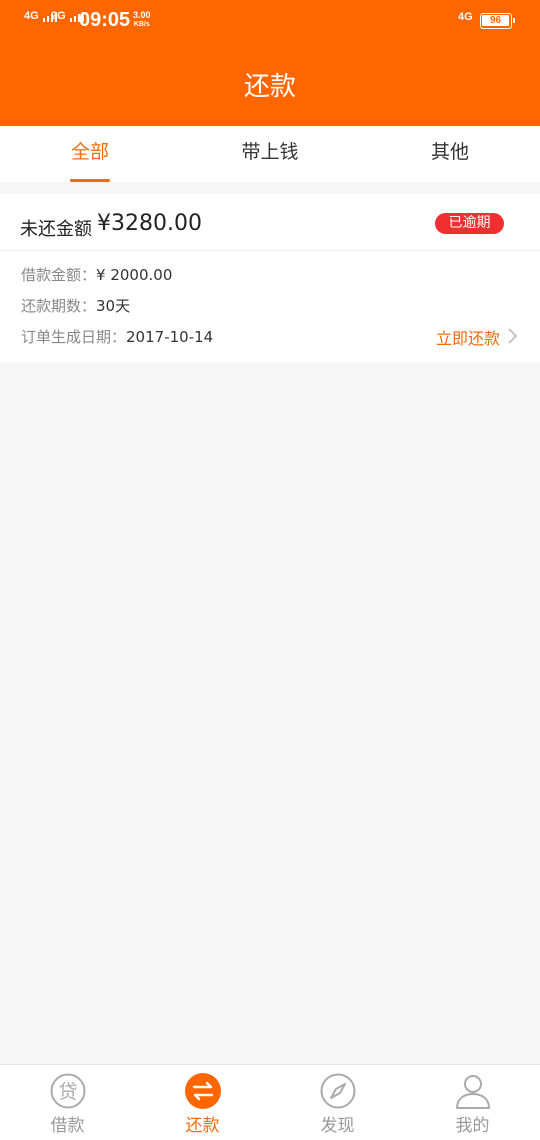 The width and height of the screenshot is (540, 1140). What do you see at coordinates (149, 223) in the screenshot?
I see `unpaid-amount-value: ¥3280.00` at bounding box center [149, 223].